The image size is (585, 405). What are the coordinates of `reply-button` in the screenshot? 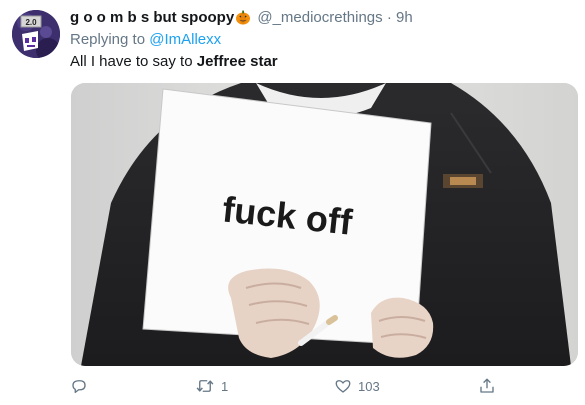 It's located at (79, 386).